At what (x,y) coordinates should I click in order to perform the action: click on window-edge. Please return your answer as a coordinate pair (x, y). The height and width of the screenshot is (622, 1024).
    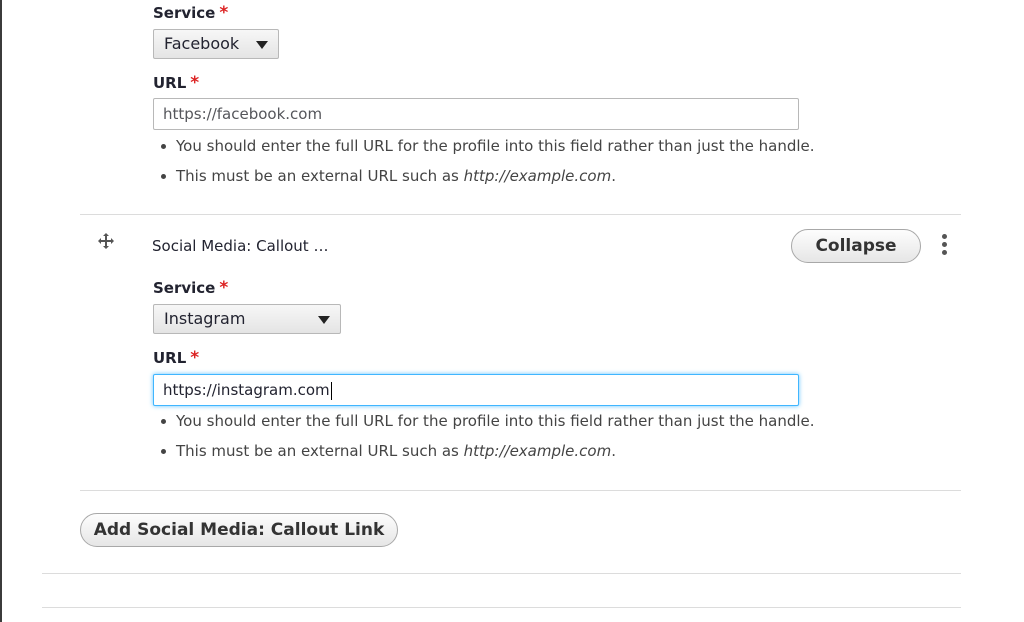
    Looking at the image, I should click on (1, 311).